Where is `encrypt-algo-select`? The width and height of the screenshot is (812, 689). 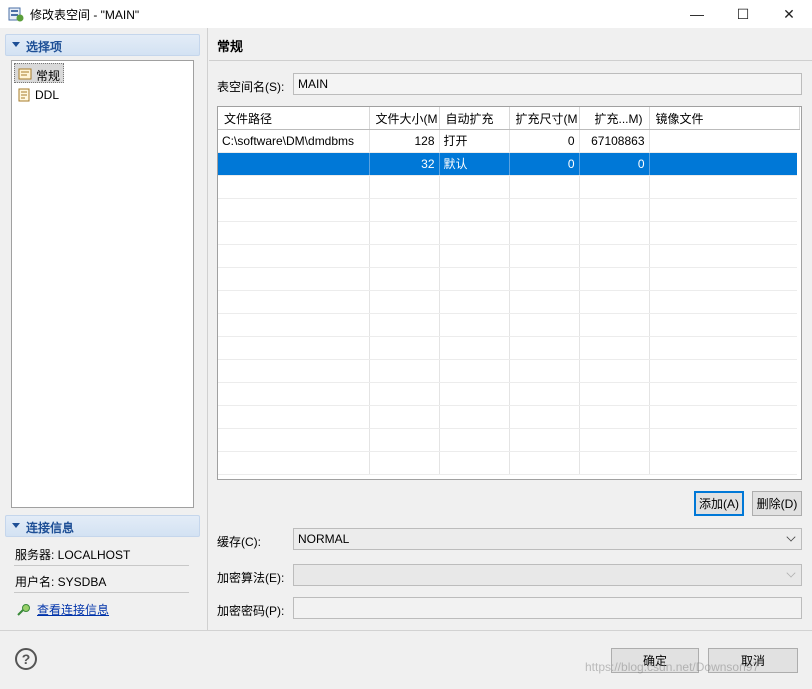
encrypt-algo-select is located at coordinates (547, 575).